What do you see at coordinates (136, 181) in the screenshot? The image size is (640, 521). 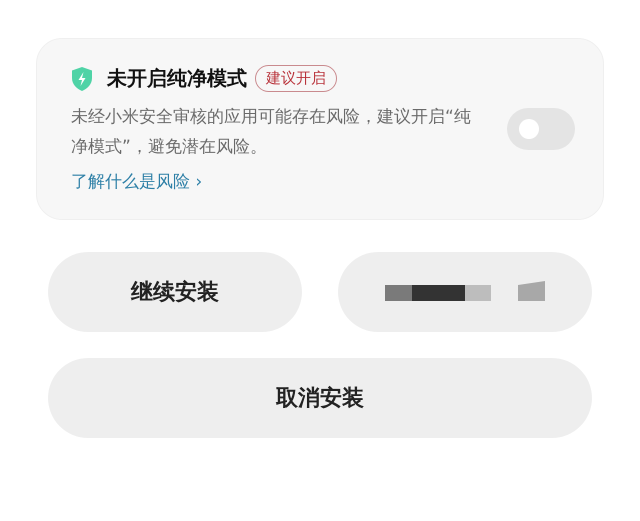 I see `risk-info-link: 了解什么是风险 ›` at bounding box center [136, 181].